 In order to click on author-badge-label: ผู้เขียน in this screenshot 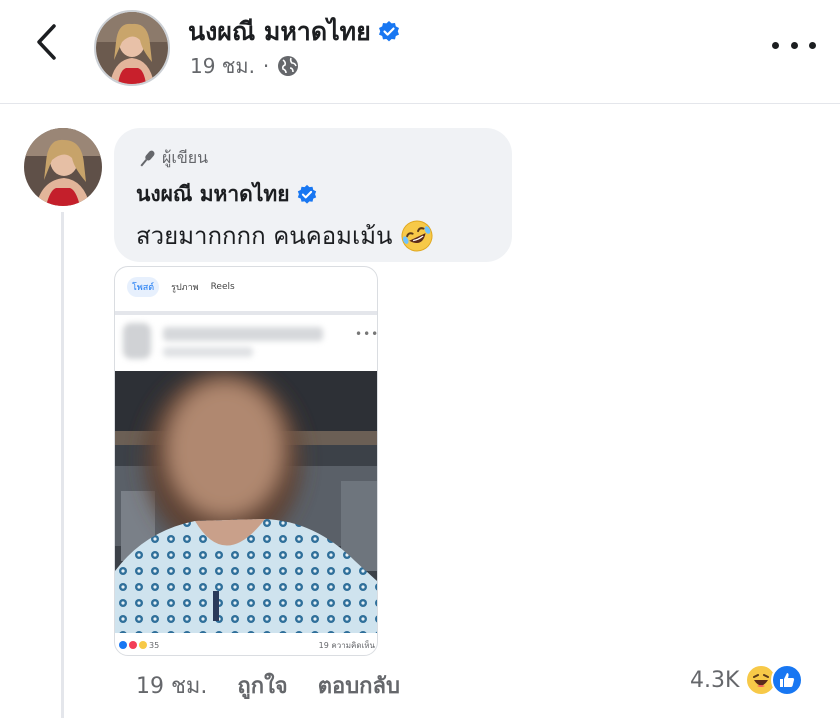, I will do `click(185, 157)`.